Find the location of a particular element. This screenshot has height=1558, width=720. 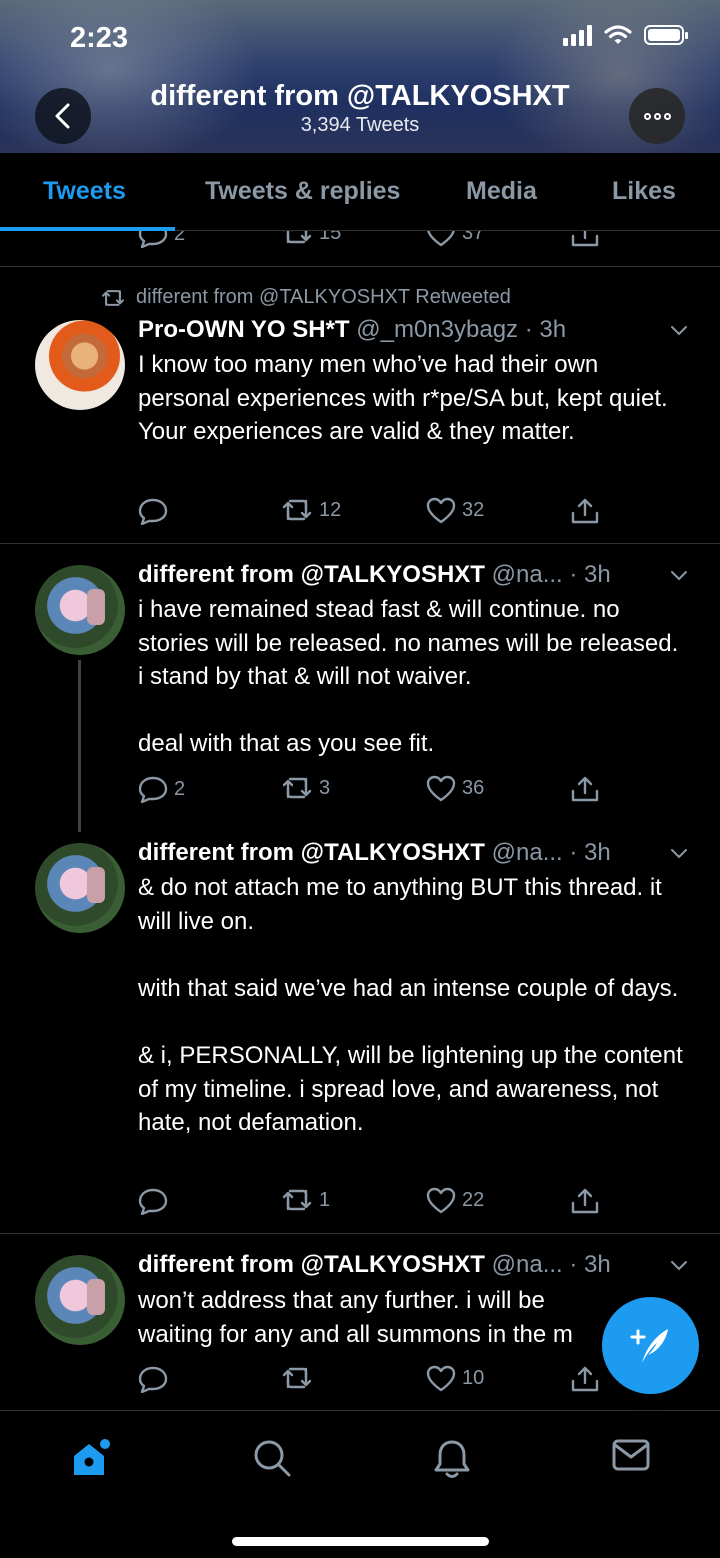

profile-tabs: Tweets Tweets & replies Media Likes is located at coordinates (360, 192).